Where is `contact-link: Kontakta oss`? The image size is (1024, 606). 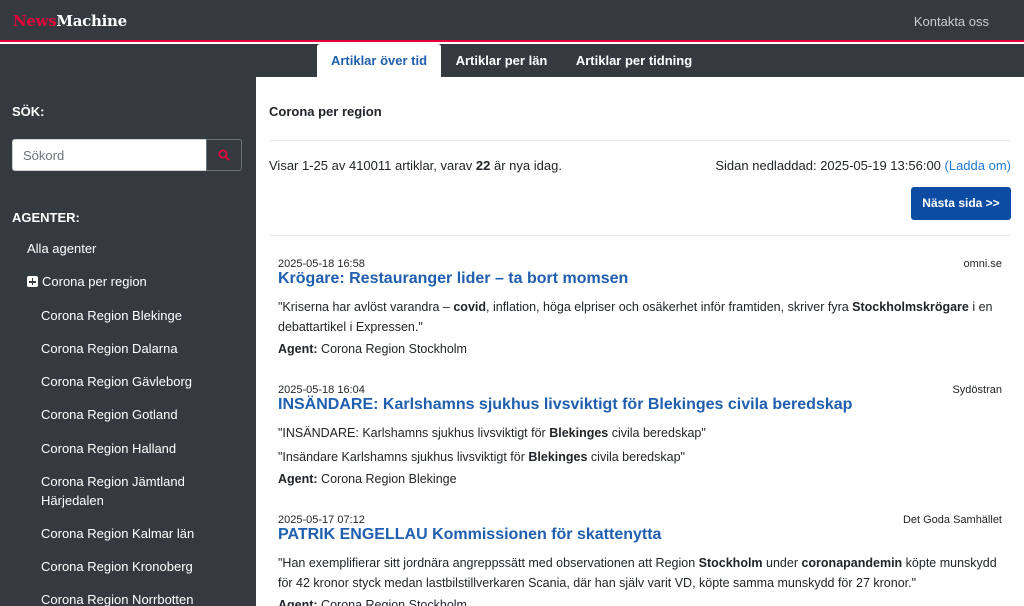
contact-link: Kontakta oss is located at coordinates (951, 21).